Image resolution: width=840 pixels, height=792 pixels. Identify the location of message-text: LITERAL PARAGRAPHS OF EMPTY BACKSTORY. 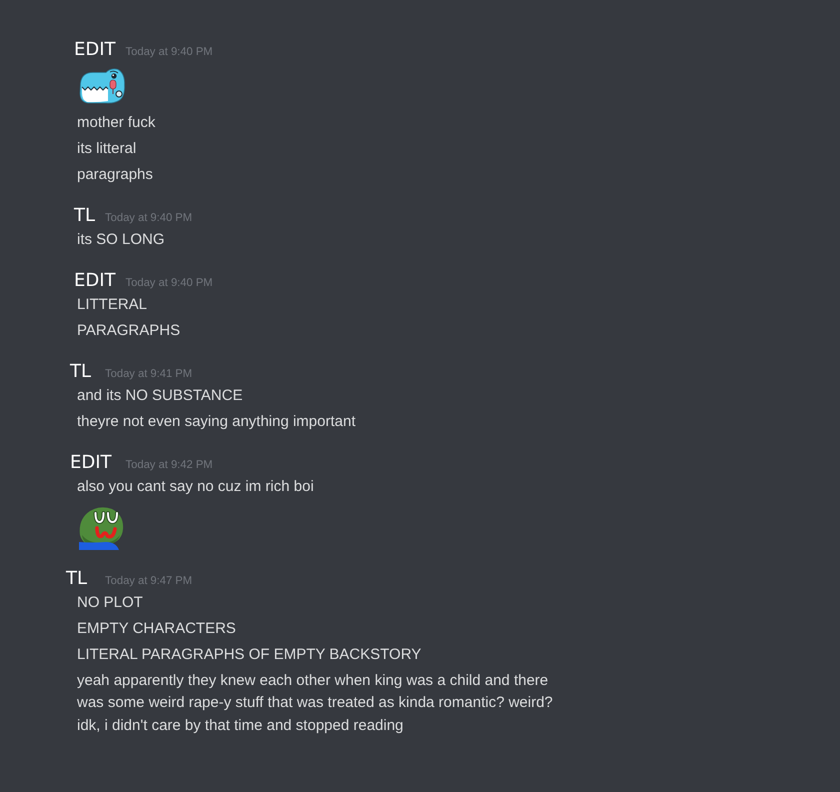
(249, 654).